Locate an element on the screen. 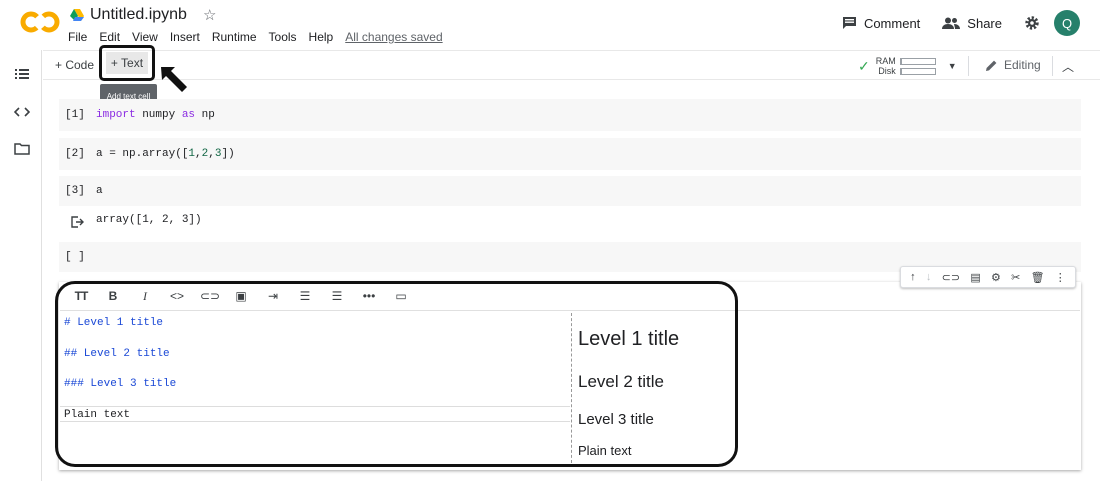  connected-check-icon: ✓ is located at coordinates (864, 65).